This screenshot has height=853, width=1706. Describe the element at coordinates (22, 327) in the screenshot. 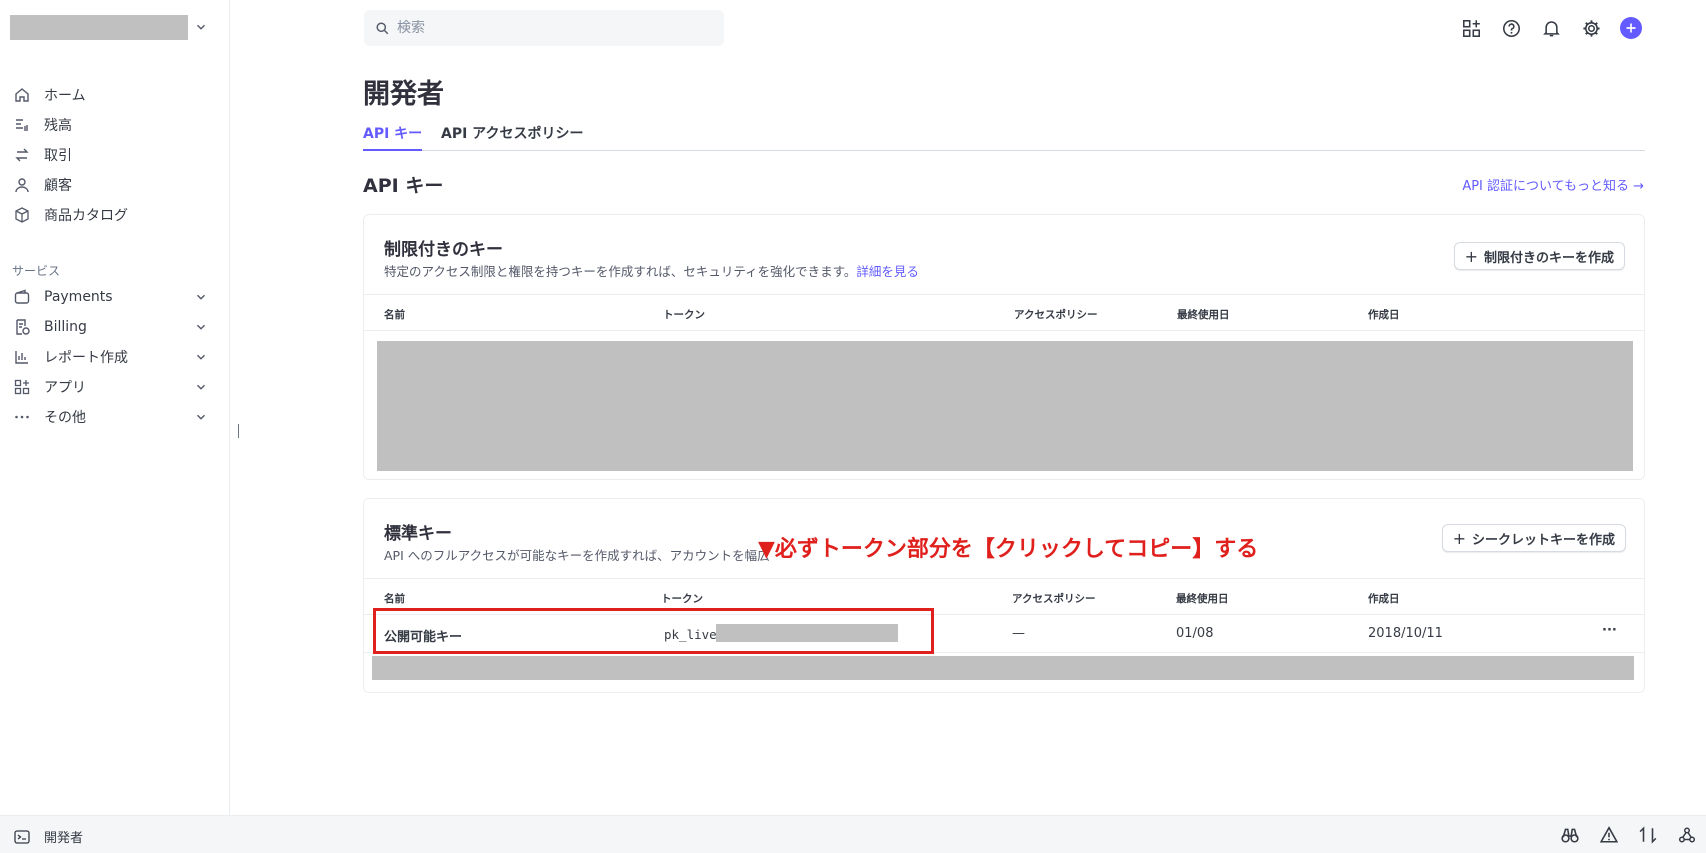

I see `billing-icon` at that location.